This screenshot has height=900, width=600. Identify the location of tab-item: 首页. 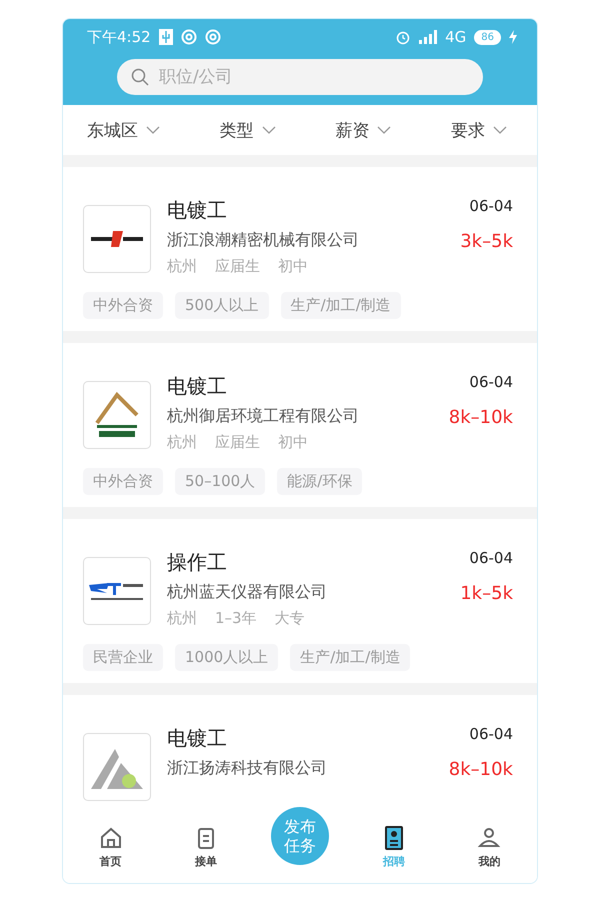
(110, 847).